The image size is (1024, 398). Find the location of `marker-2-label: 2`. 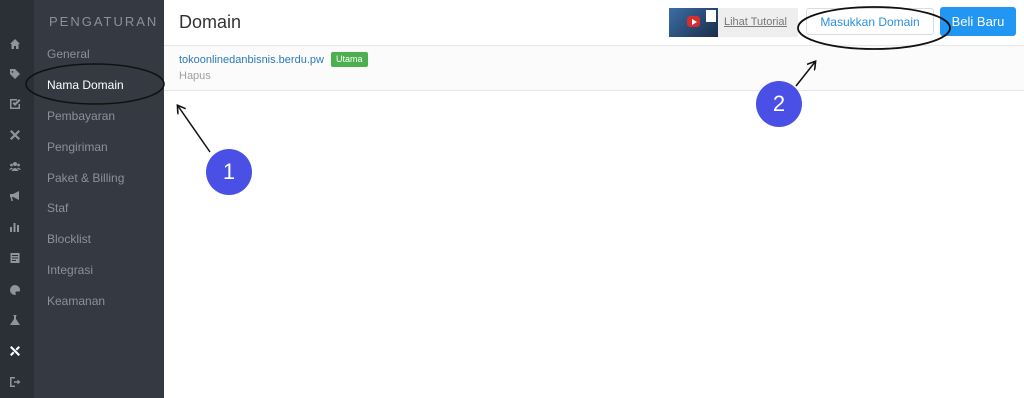

marker-2-label: 2 is located at coordinates (779, 103).